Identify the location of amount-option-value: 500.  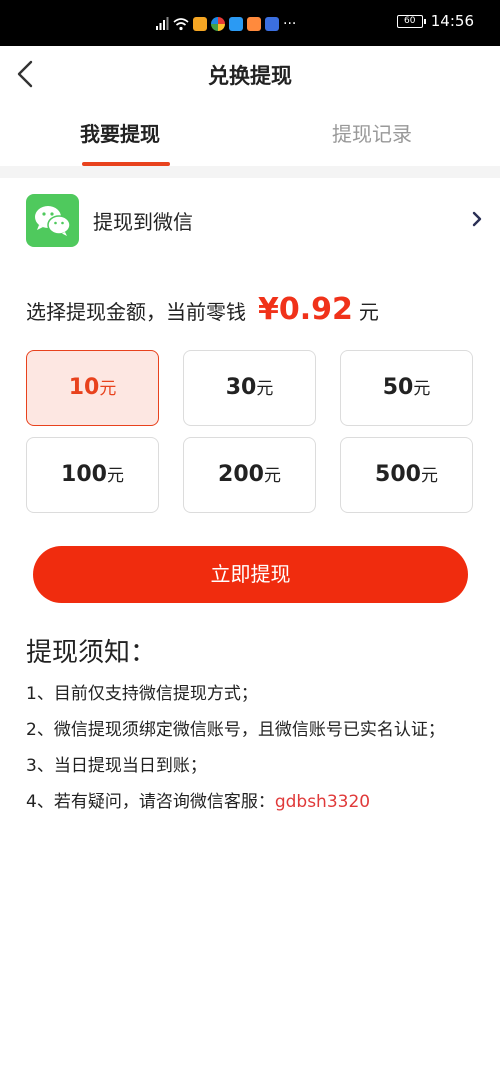
(398, 474).